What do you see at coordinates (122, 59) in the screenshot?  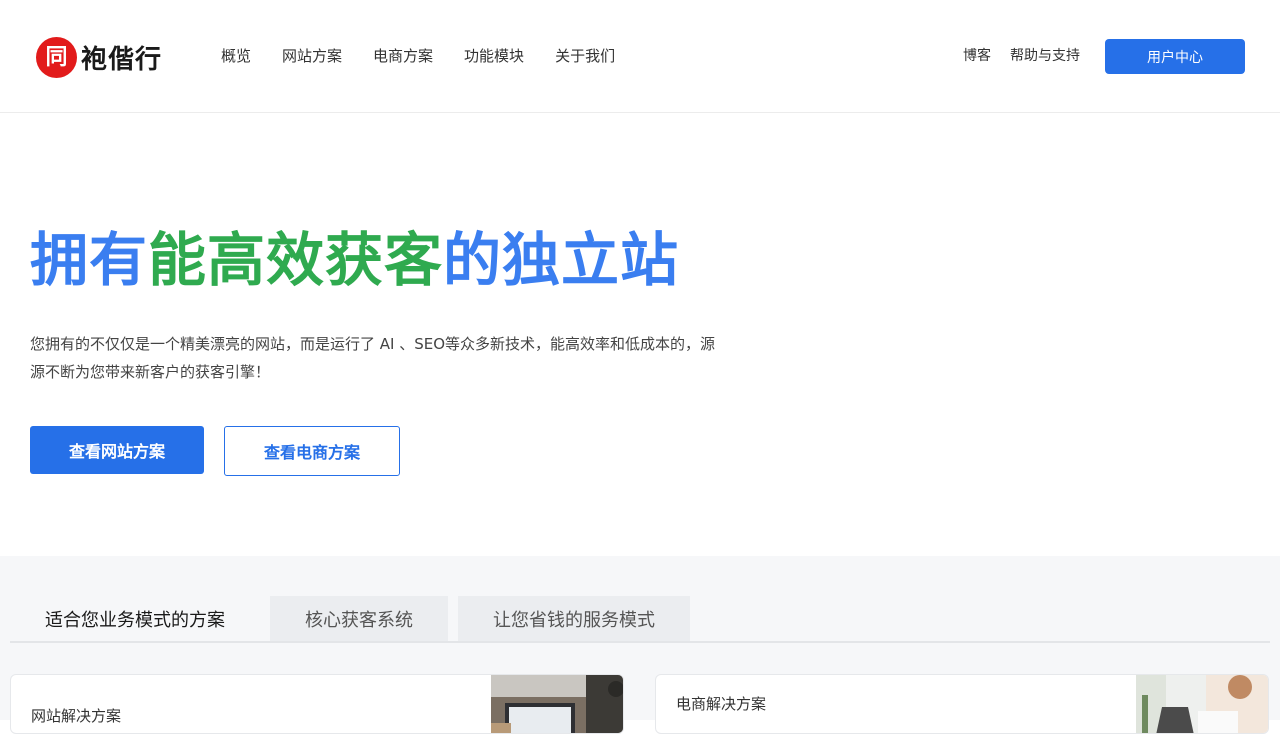 I see `logo-text: 袍偕行` at bounding box center [122, 59].